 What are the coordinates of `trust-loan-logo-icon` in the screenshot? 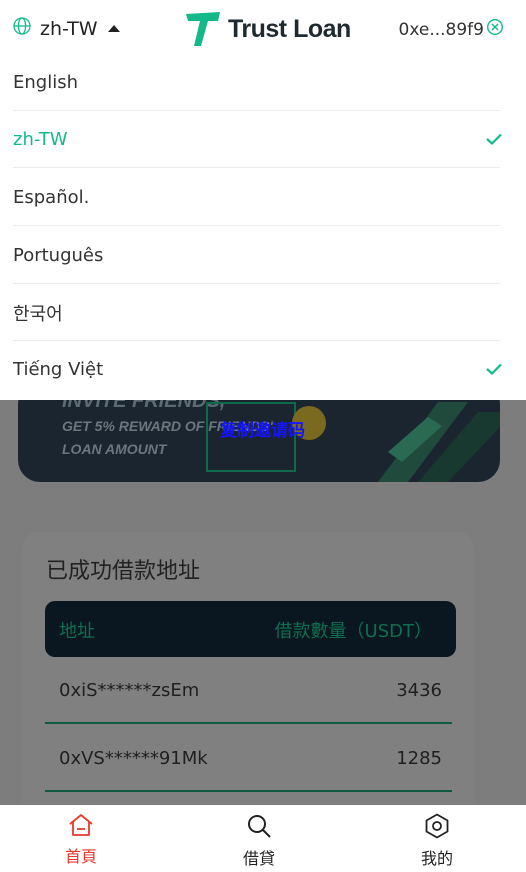 It's located at (203, 29).